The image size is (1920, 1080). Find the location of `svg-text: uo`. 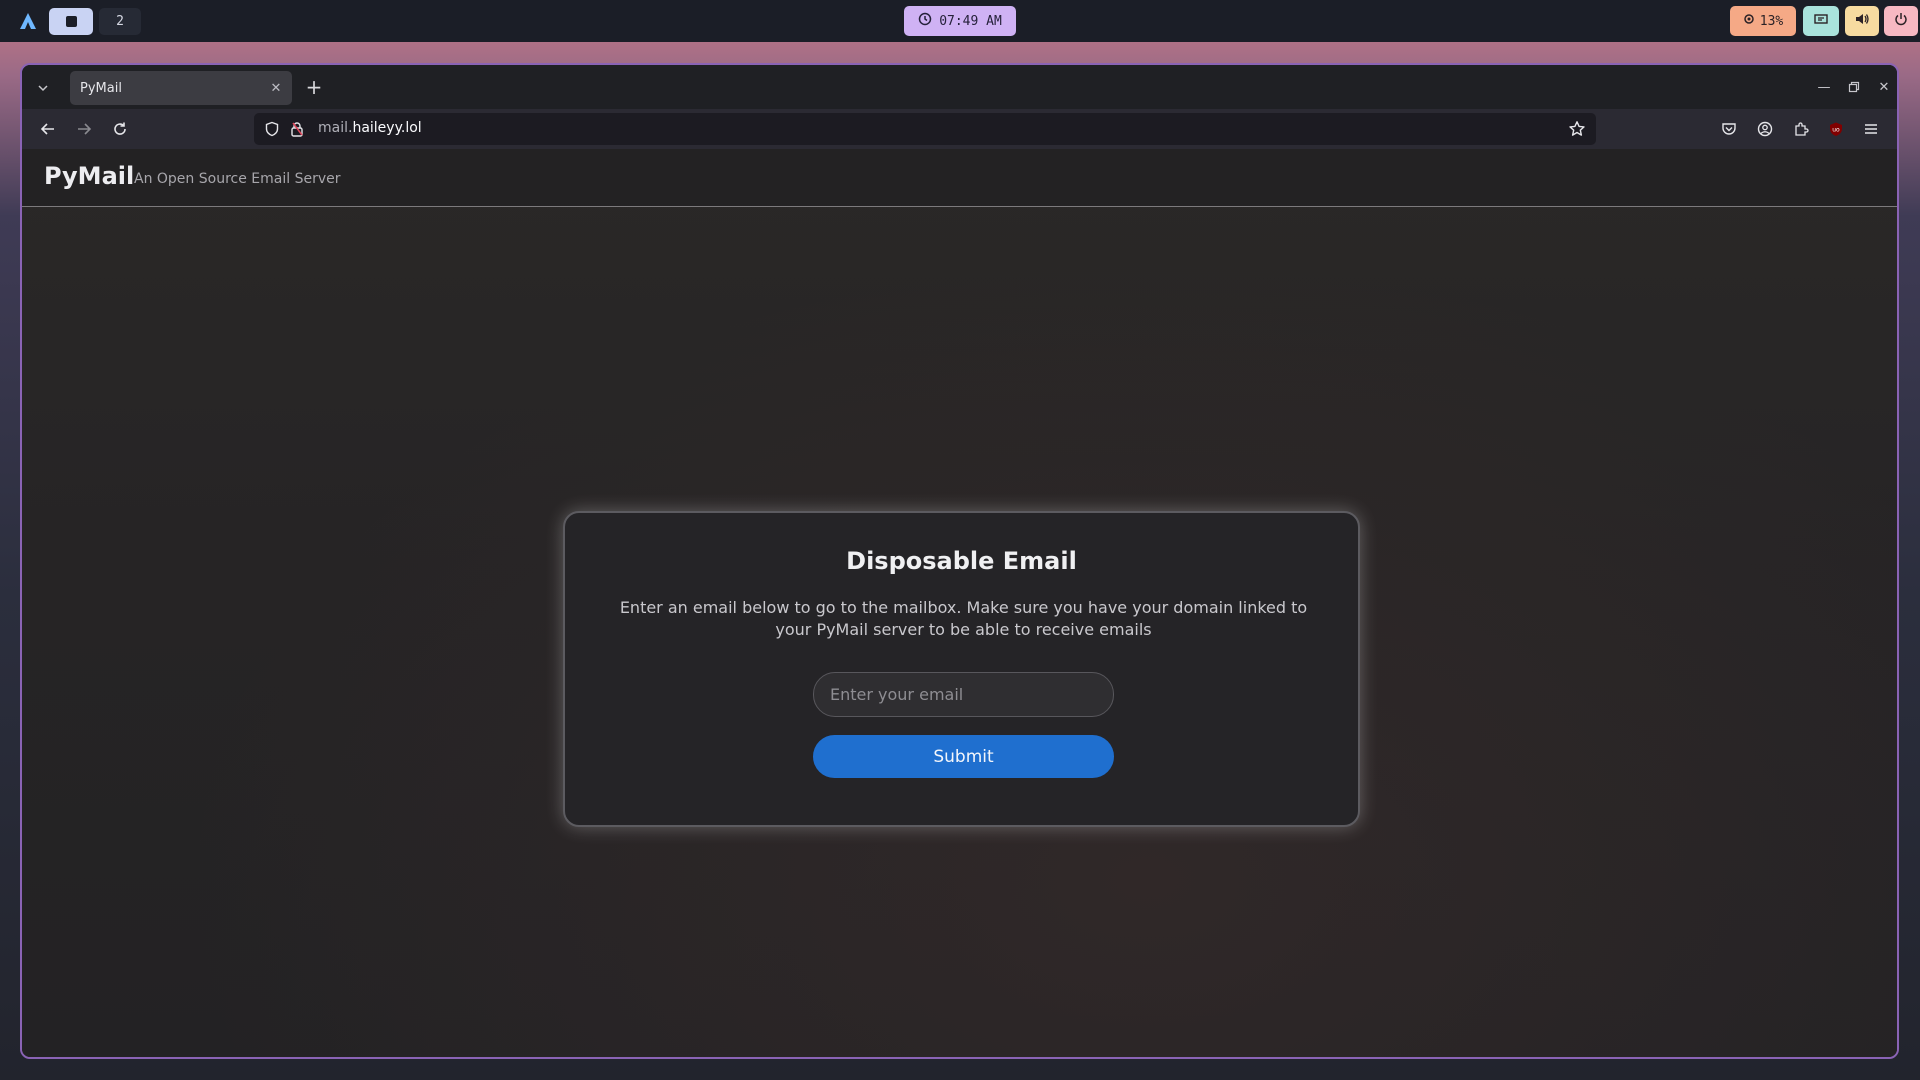

svg-text: uo is located at coordinates (1836, 130).